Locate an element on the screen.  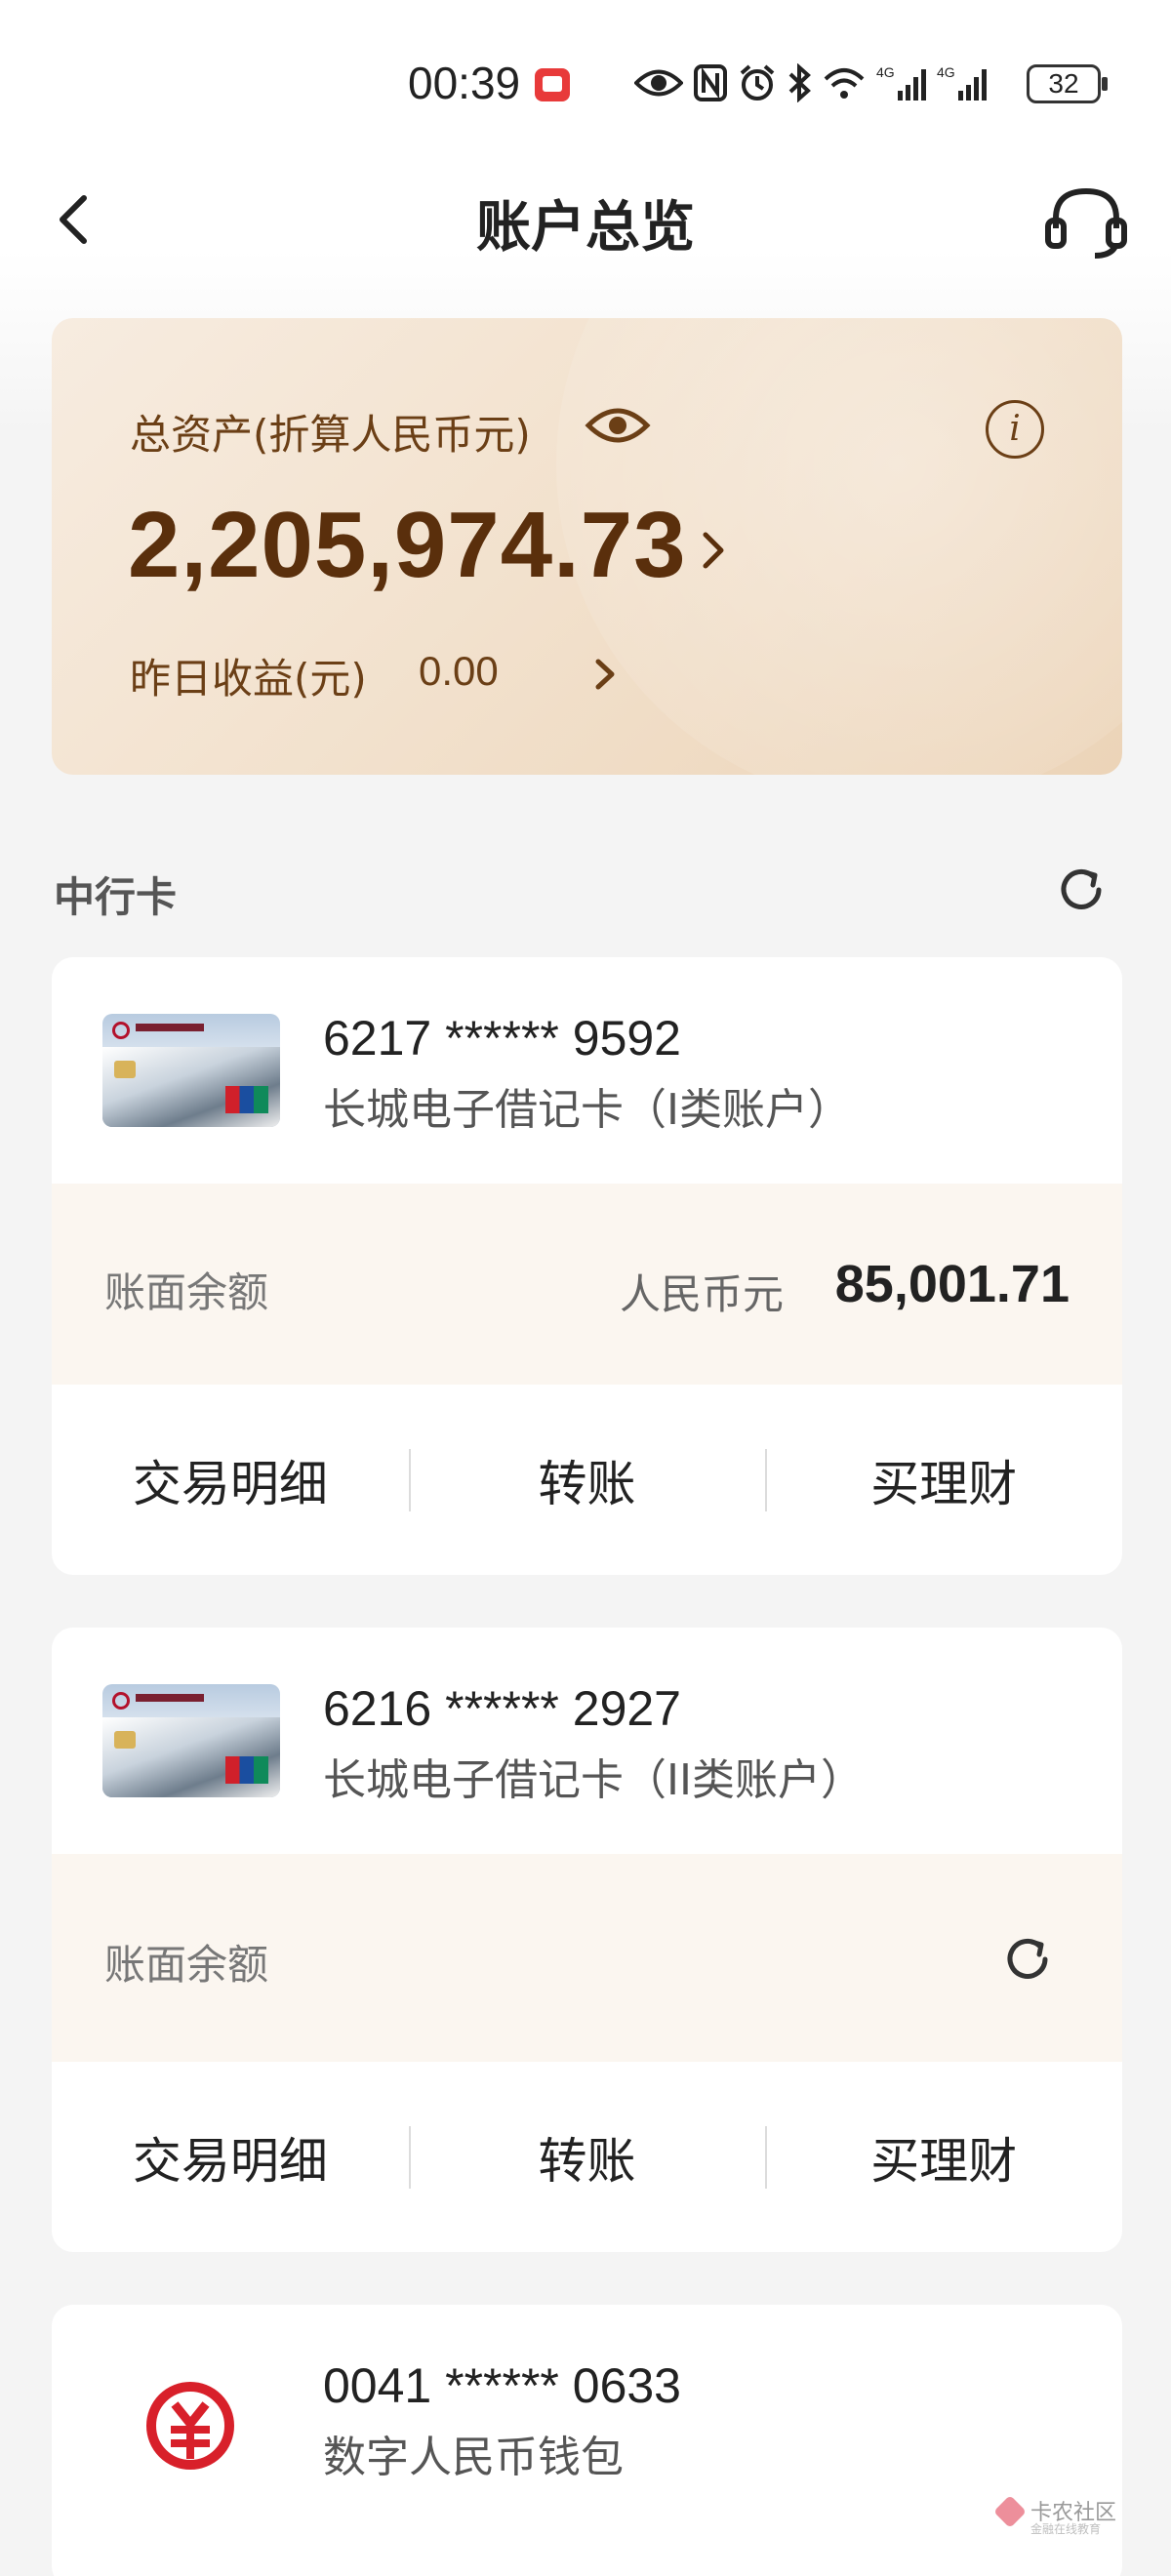
ecny-wallet-card: 0041 ****** 0633 数字人民币钱包 is located at coordinates (587, 2440).